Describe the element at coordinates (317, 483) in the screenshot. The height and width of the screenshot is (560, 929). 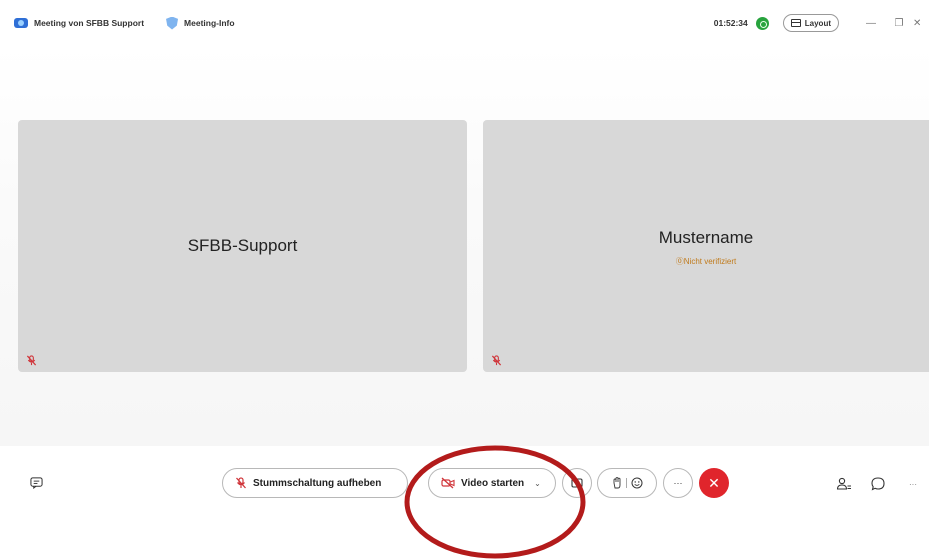
I see `unmute-button-label: Stummschaltung aufheben` at that location.